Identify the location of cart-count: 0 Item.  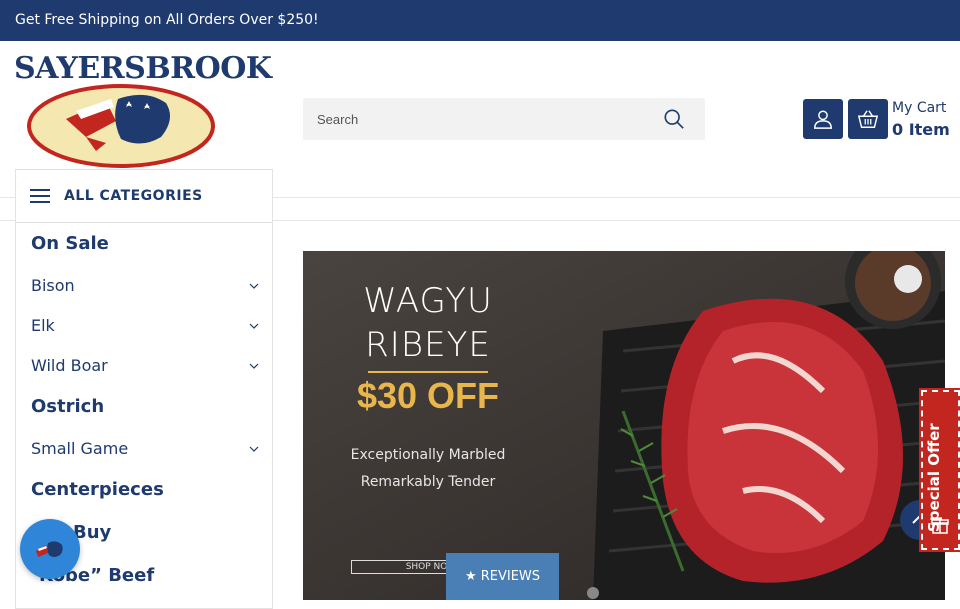
(921, 129).